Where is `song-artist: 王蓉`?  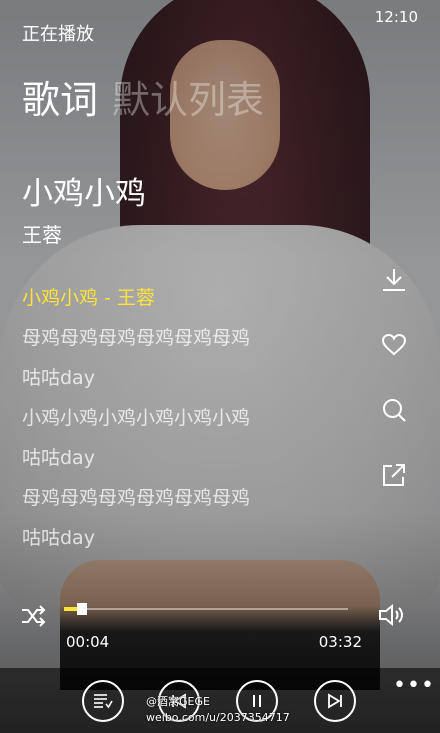 song-artist: 王蓉 is located at coordinates (42, 235).